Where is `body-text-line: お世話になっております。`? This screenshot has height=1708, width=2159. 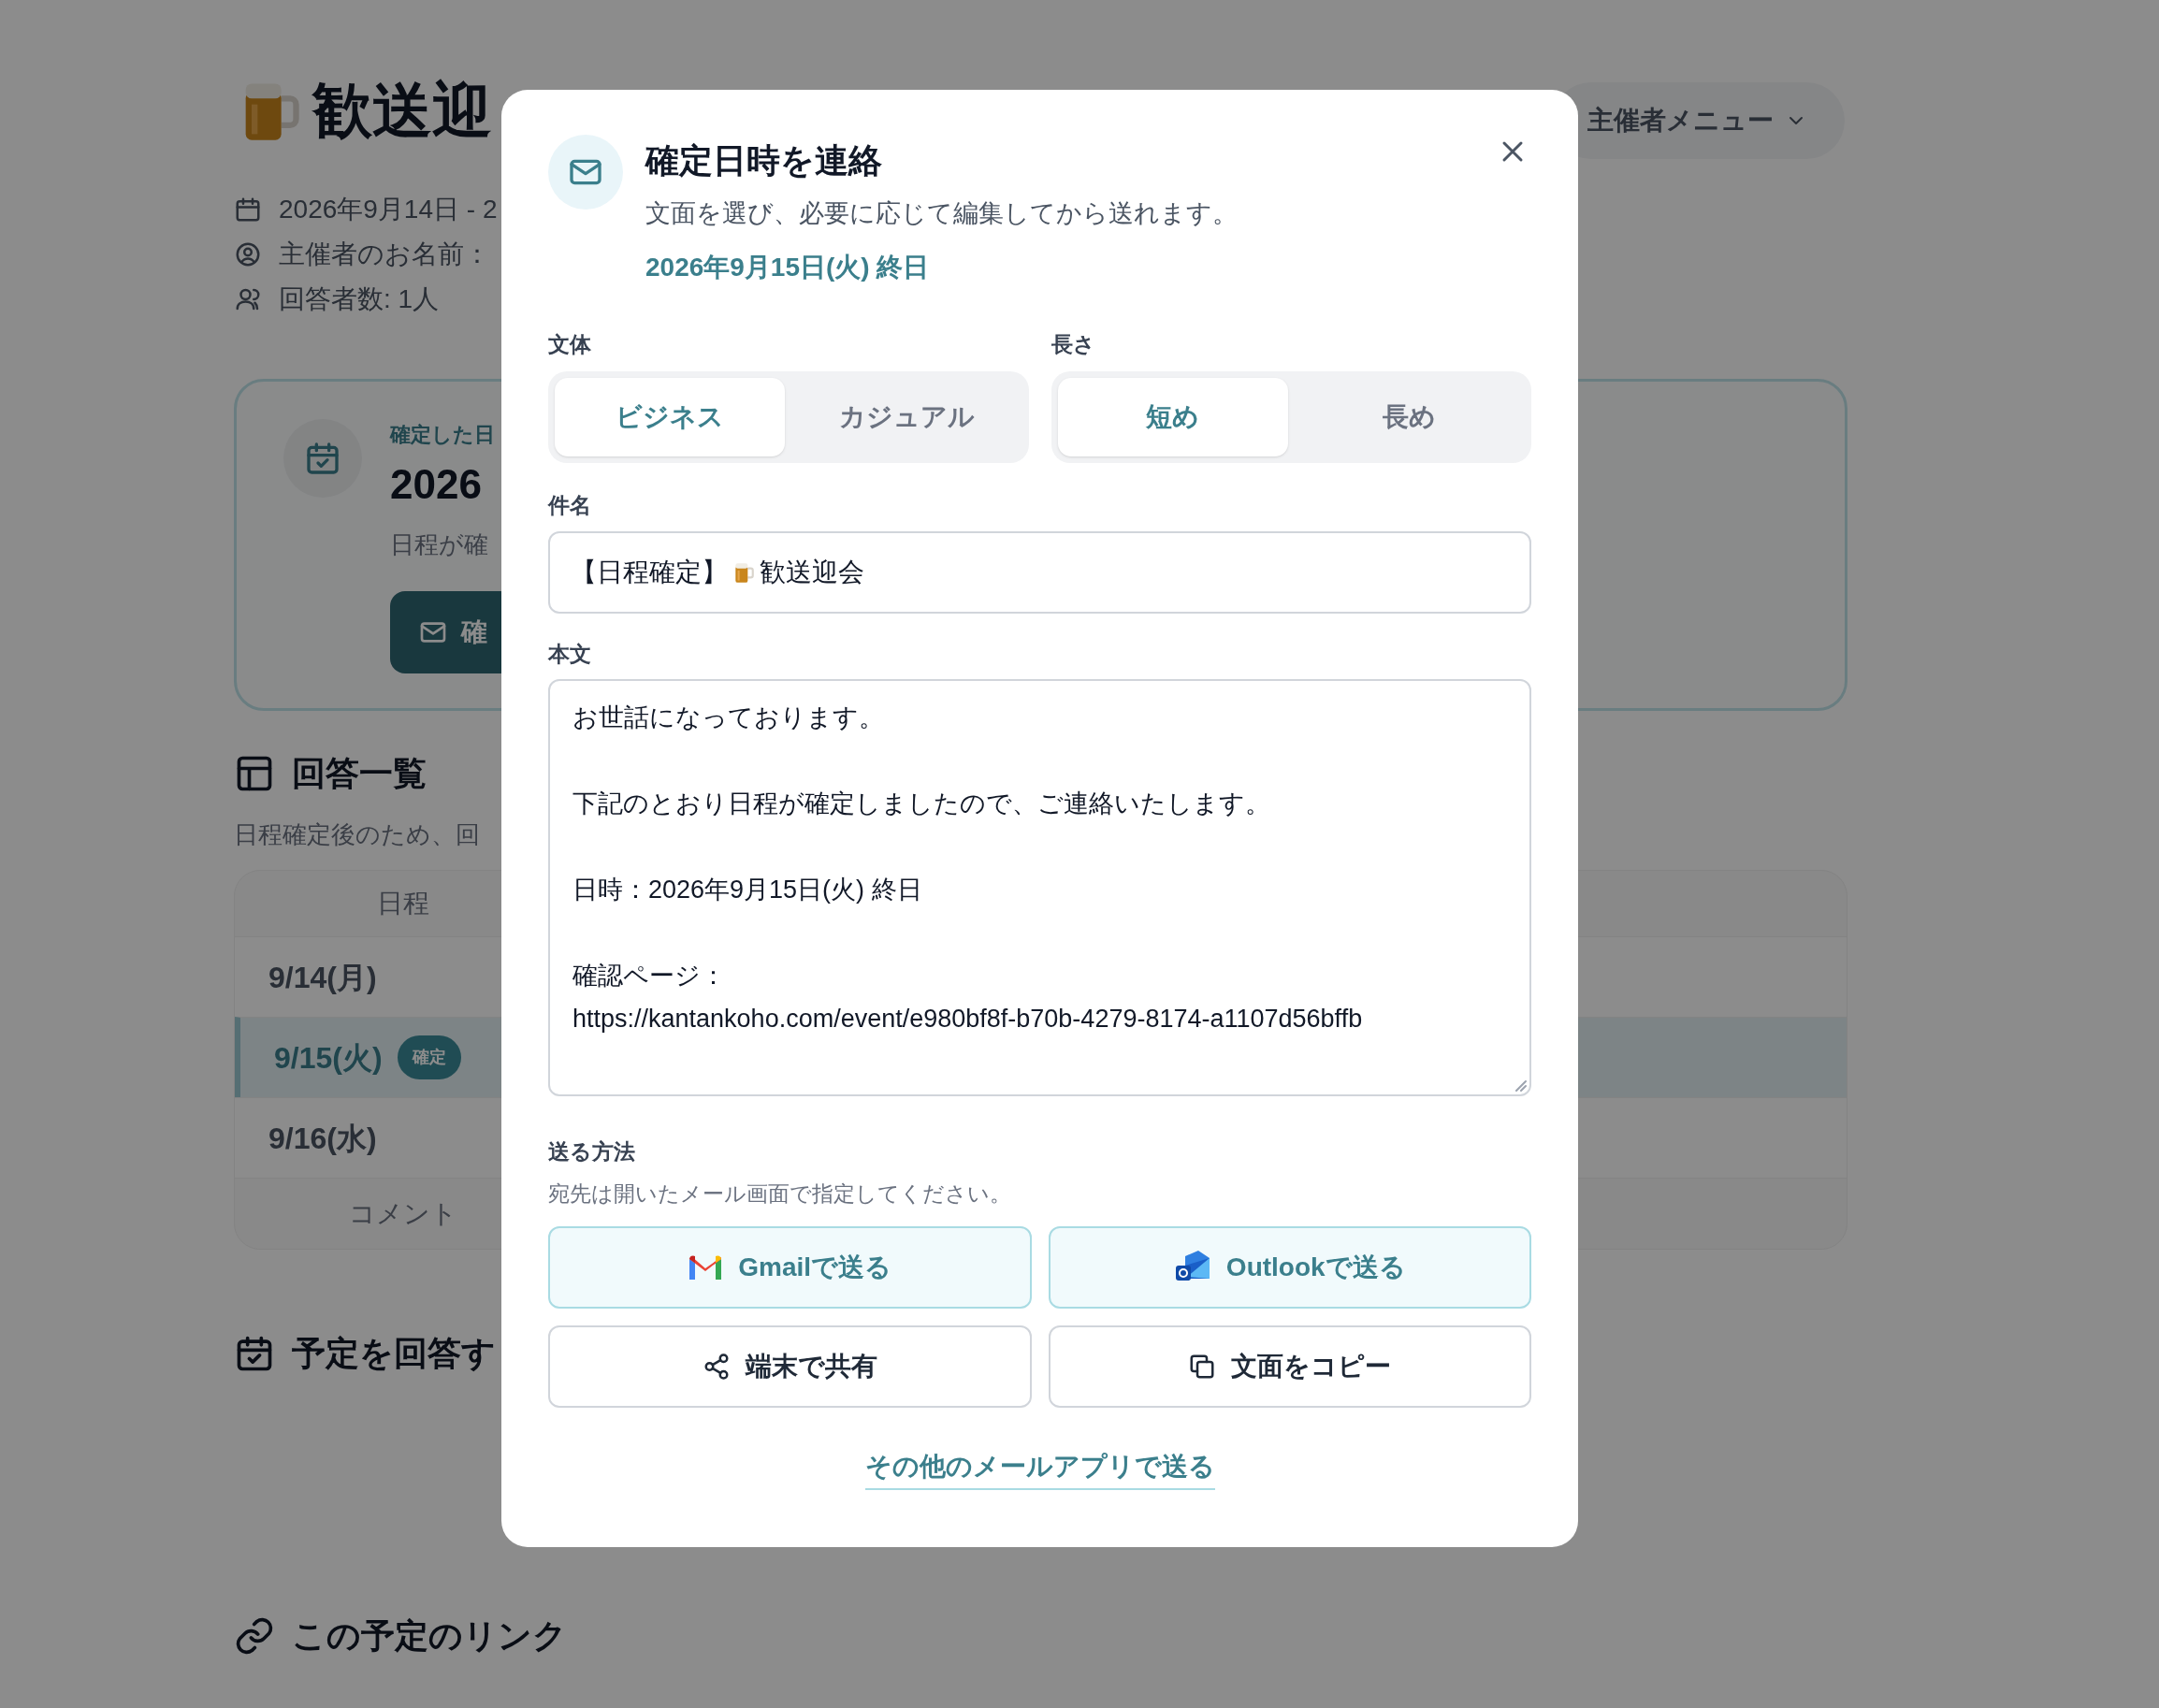 body-text-line: お世話になっております。 is located at coordinates (728, 717).